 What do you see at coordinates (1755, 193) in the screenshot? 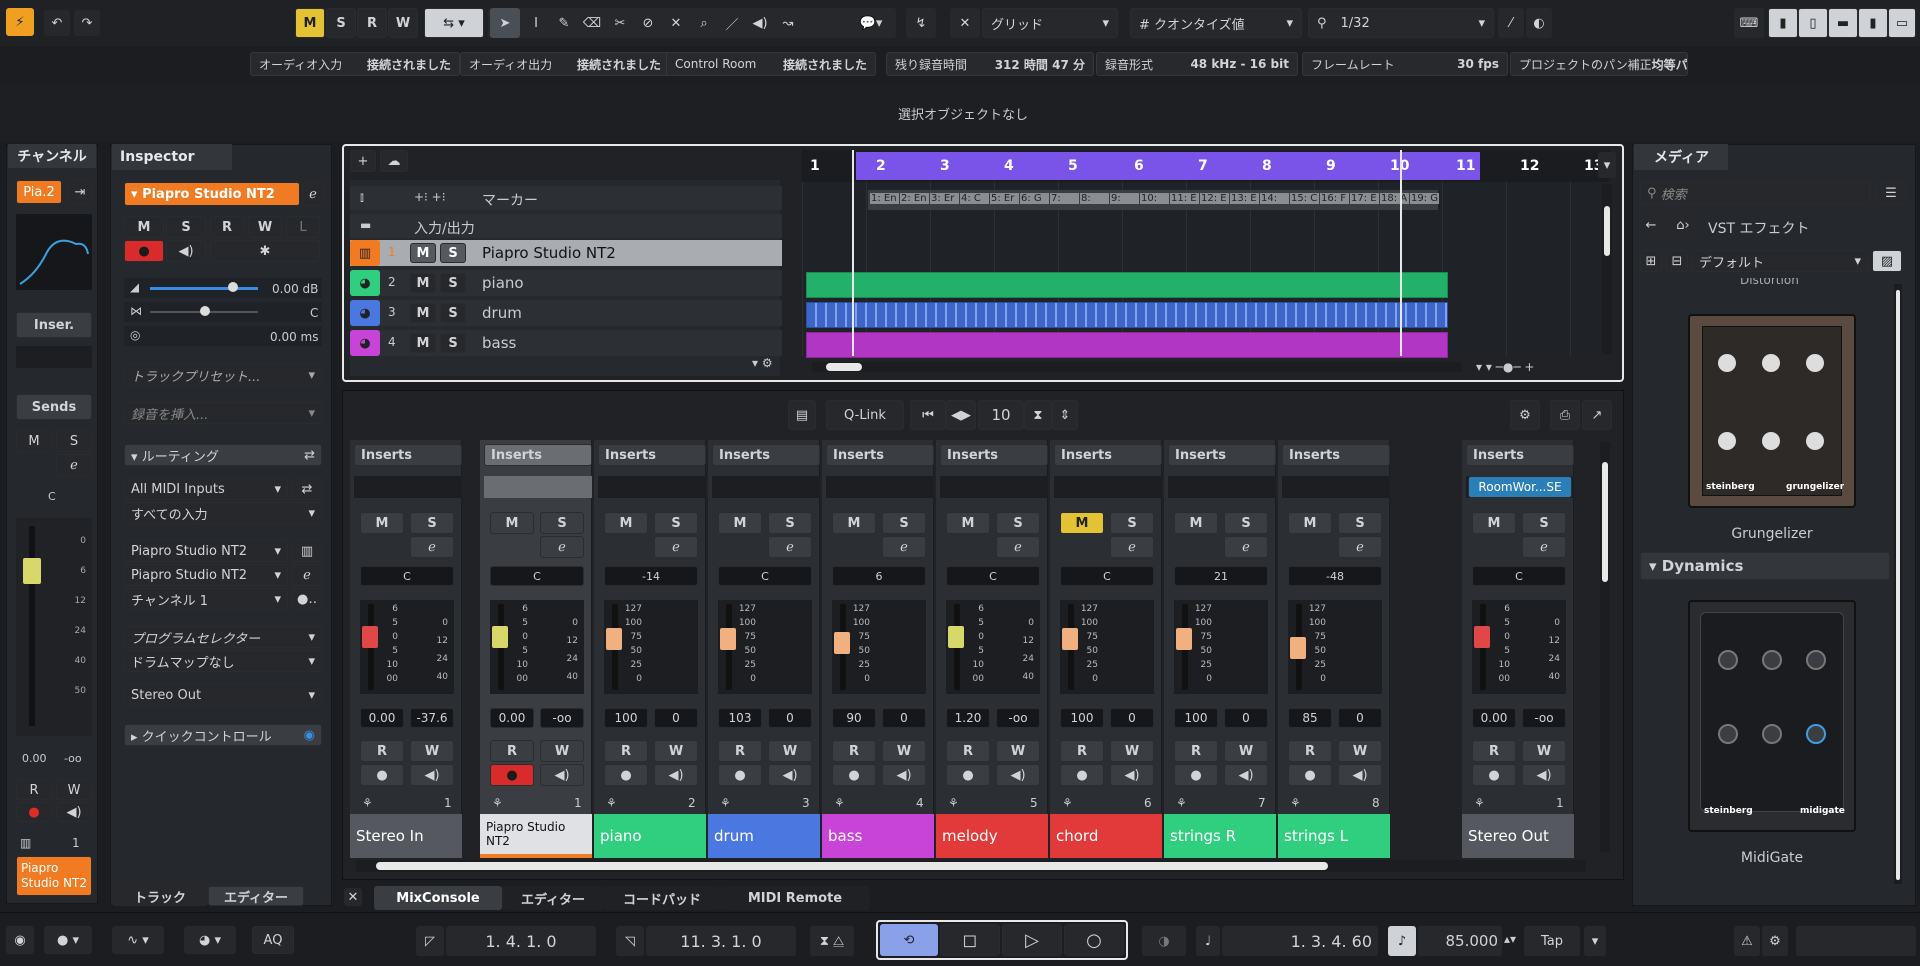
I see `media-search-field: ⚲ 検索` at bounding box center [1755, 193].